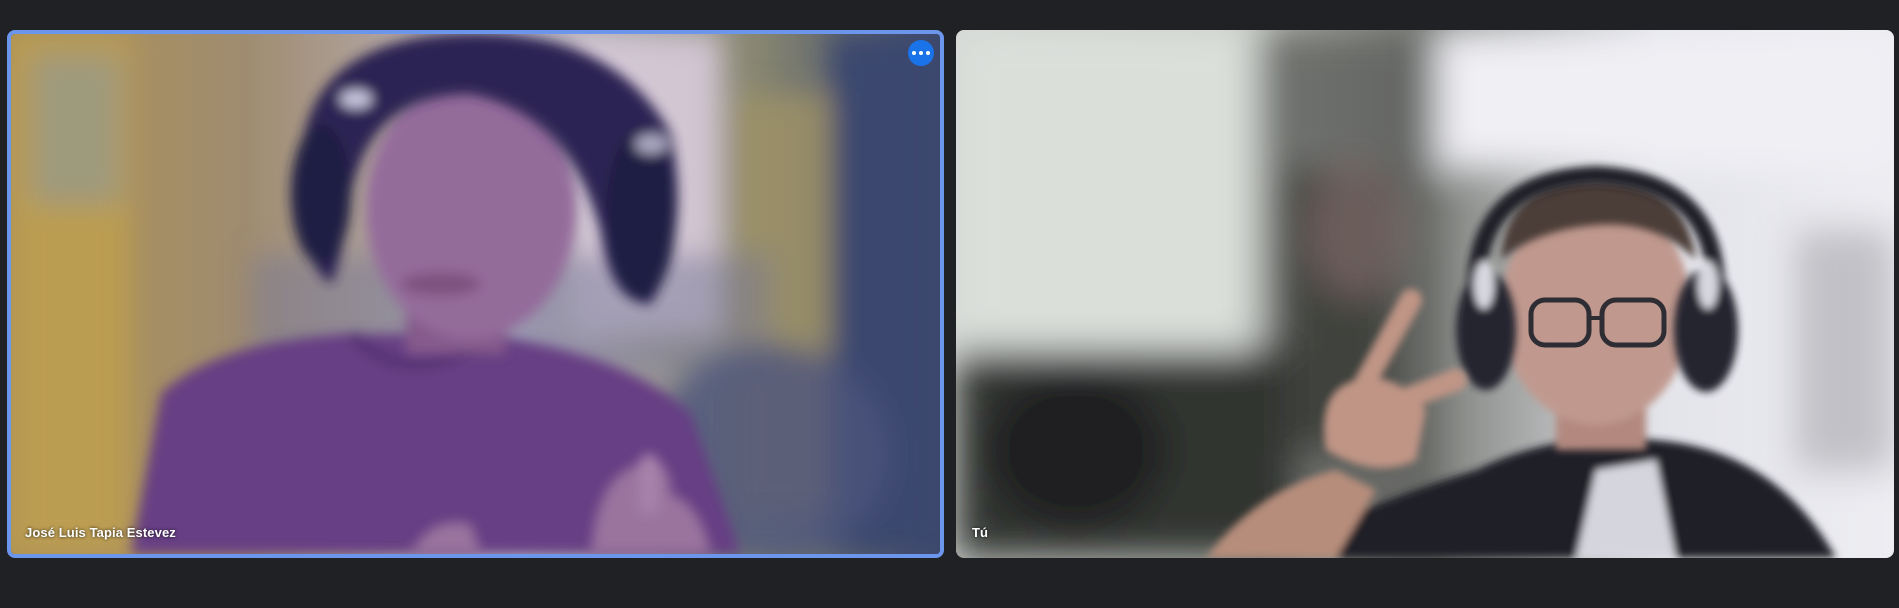 The image size is (1899, 608). Describe the element at coordinates (914, 53) in the screenshot. I see `more-horizontal-icon` at that location.